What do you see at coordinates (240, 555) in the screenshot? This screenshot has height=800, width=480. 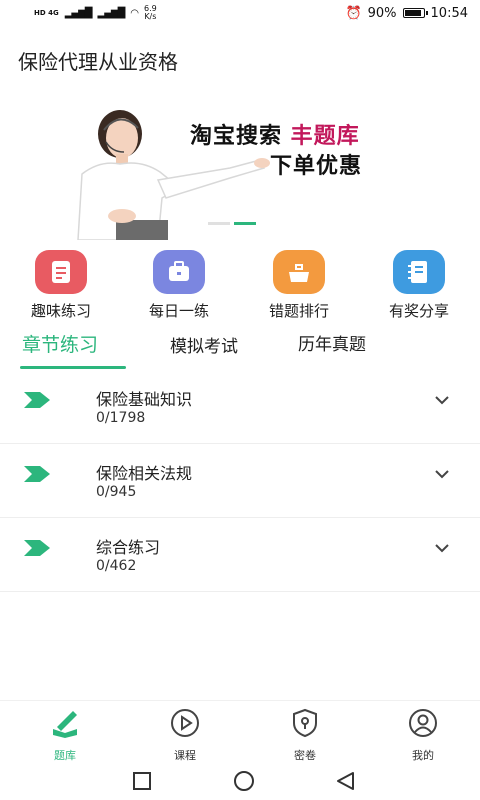 I see `list-item: 综合练习 0/462` at bounding box center [240, 555].